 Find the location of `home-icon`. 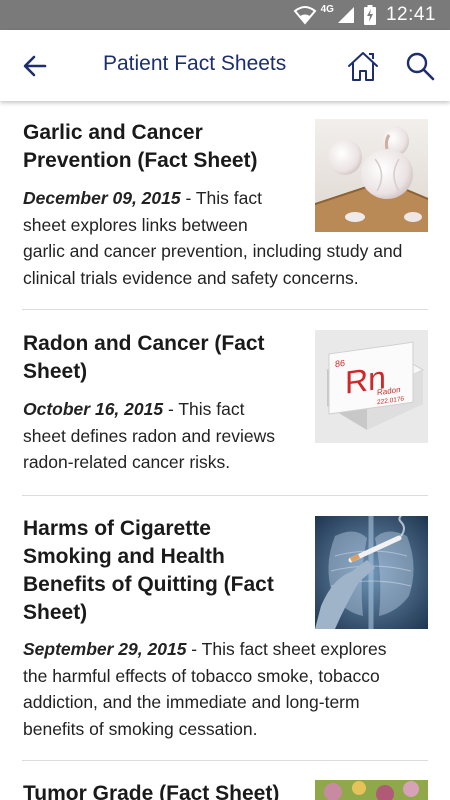

home-icon is located at coordinates (363, 66).